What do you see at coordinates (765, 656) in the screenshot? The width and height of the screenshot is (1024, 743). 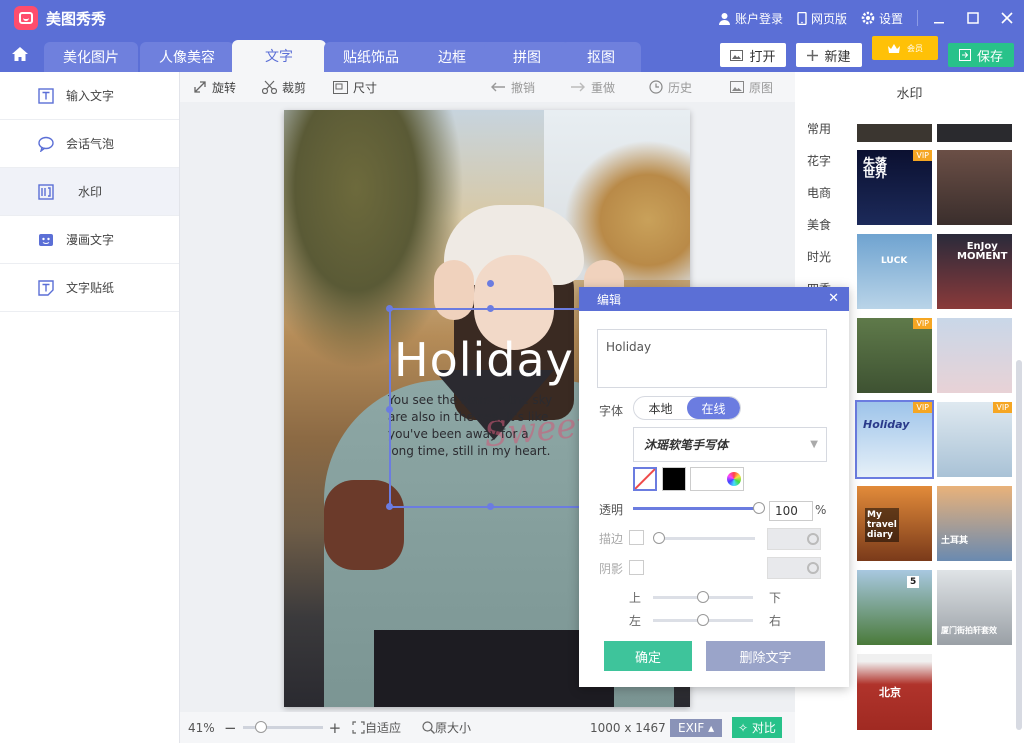 I see `delete-text-button: 删除文字` at bounding box center [765, 656].